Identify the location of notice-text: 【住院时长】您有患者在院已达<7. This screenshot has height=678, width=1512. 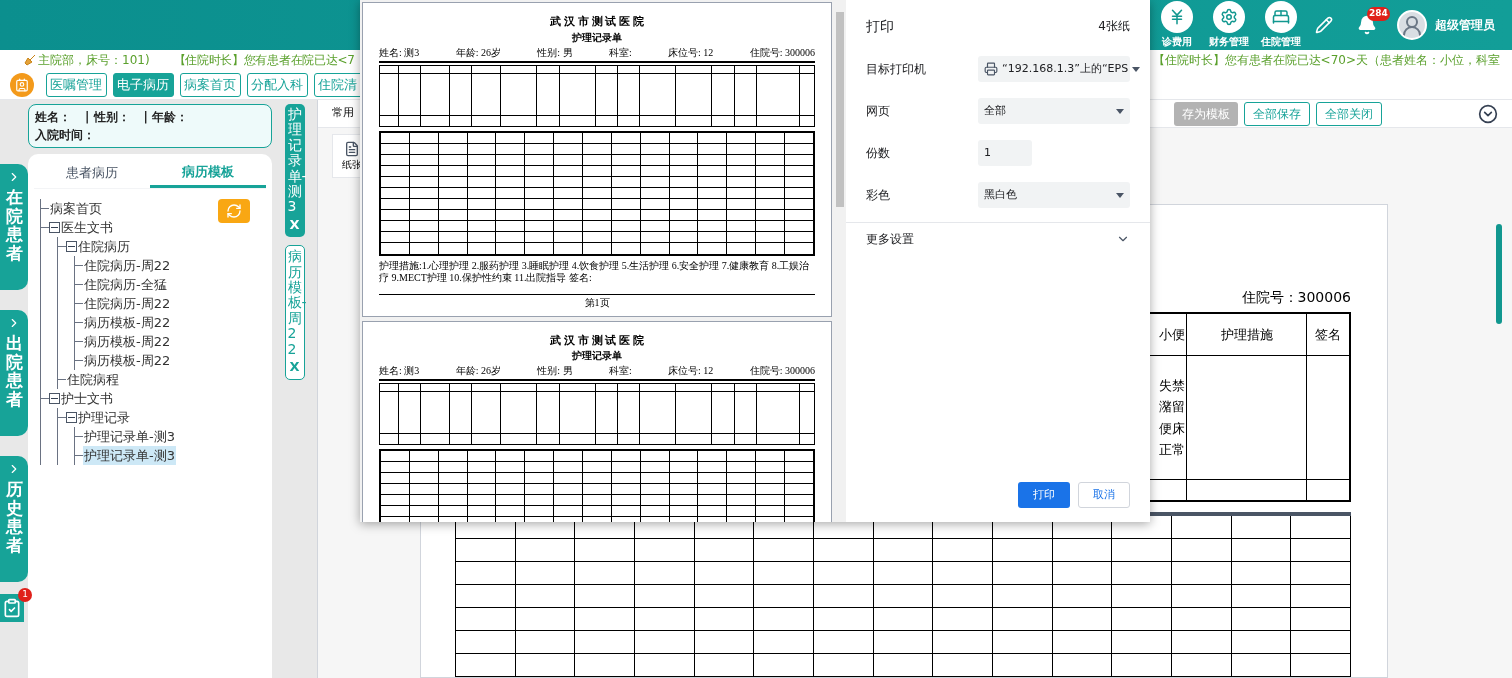
(264, 60).